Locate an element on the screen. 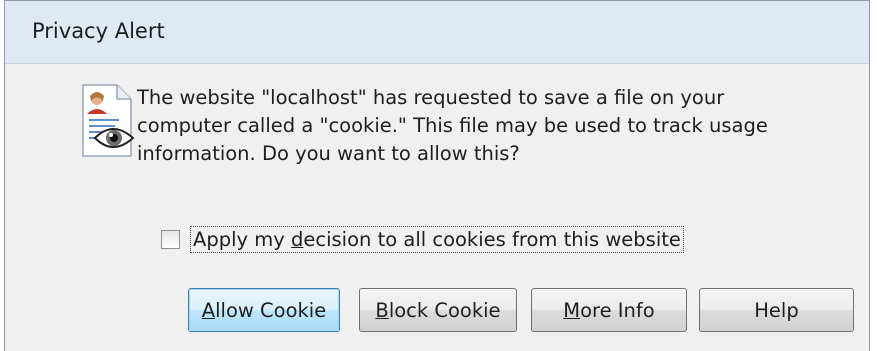 The image size is (877, 351). button-label: lock Cookie is located at coordinates (444, 310).